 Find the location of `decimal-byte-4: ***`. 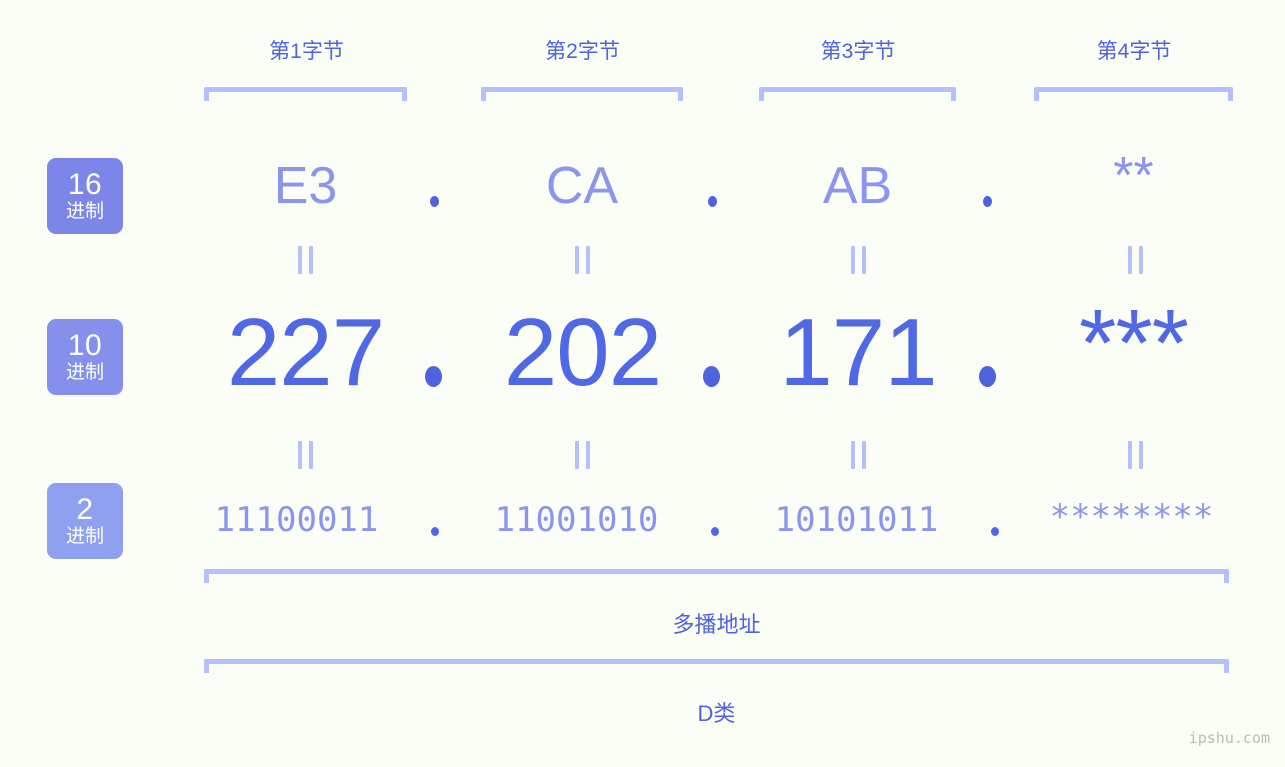

decimal-byte-4: *** is located at coordinates (1133, 343).